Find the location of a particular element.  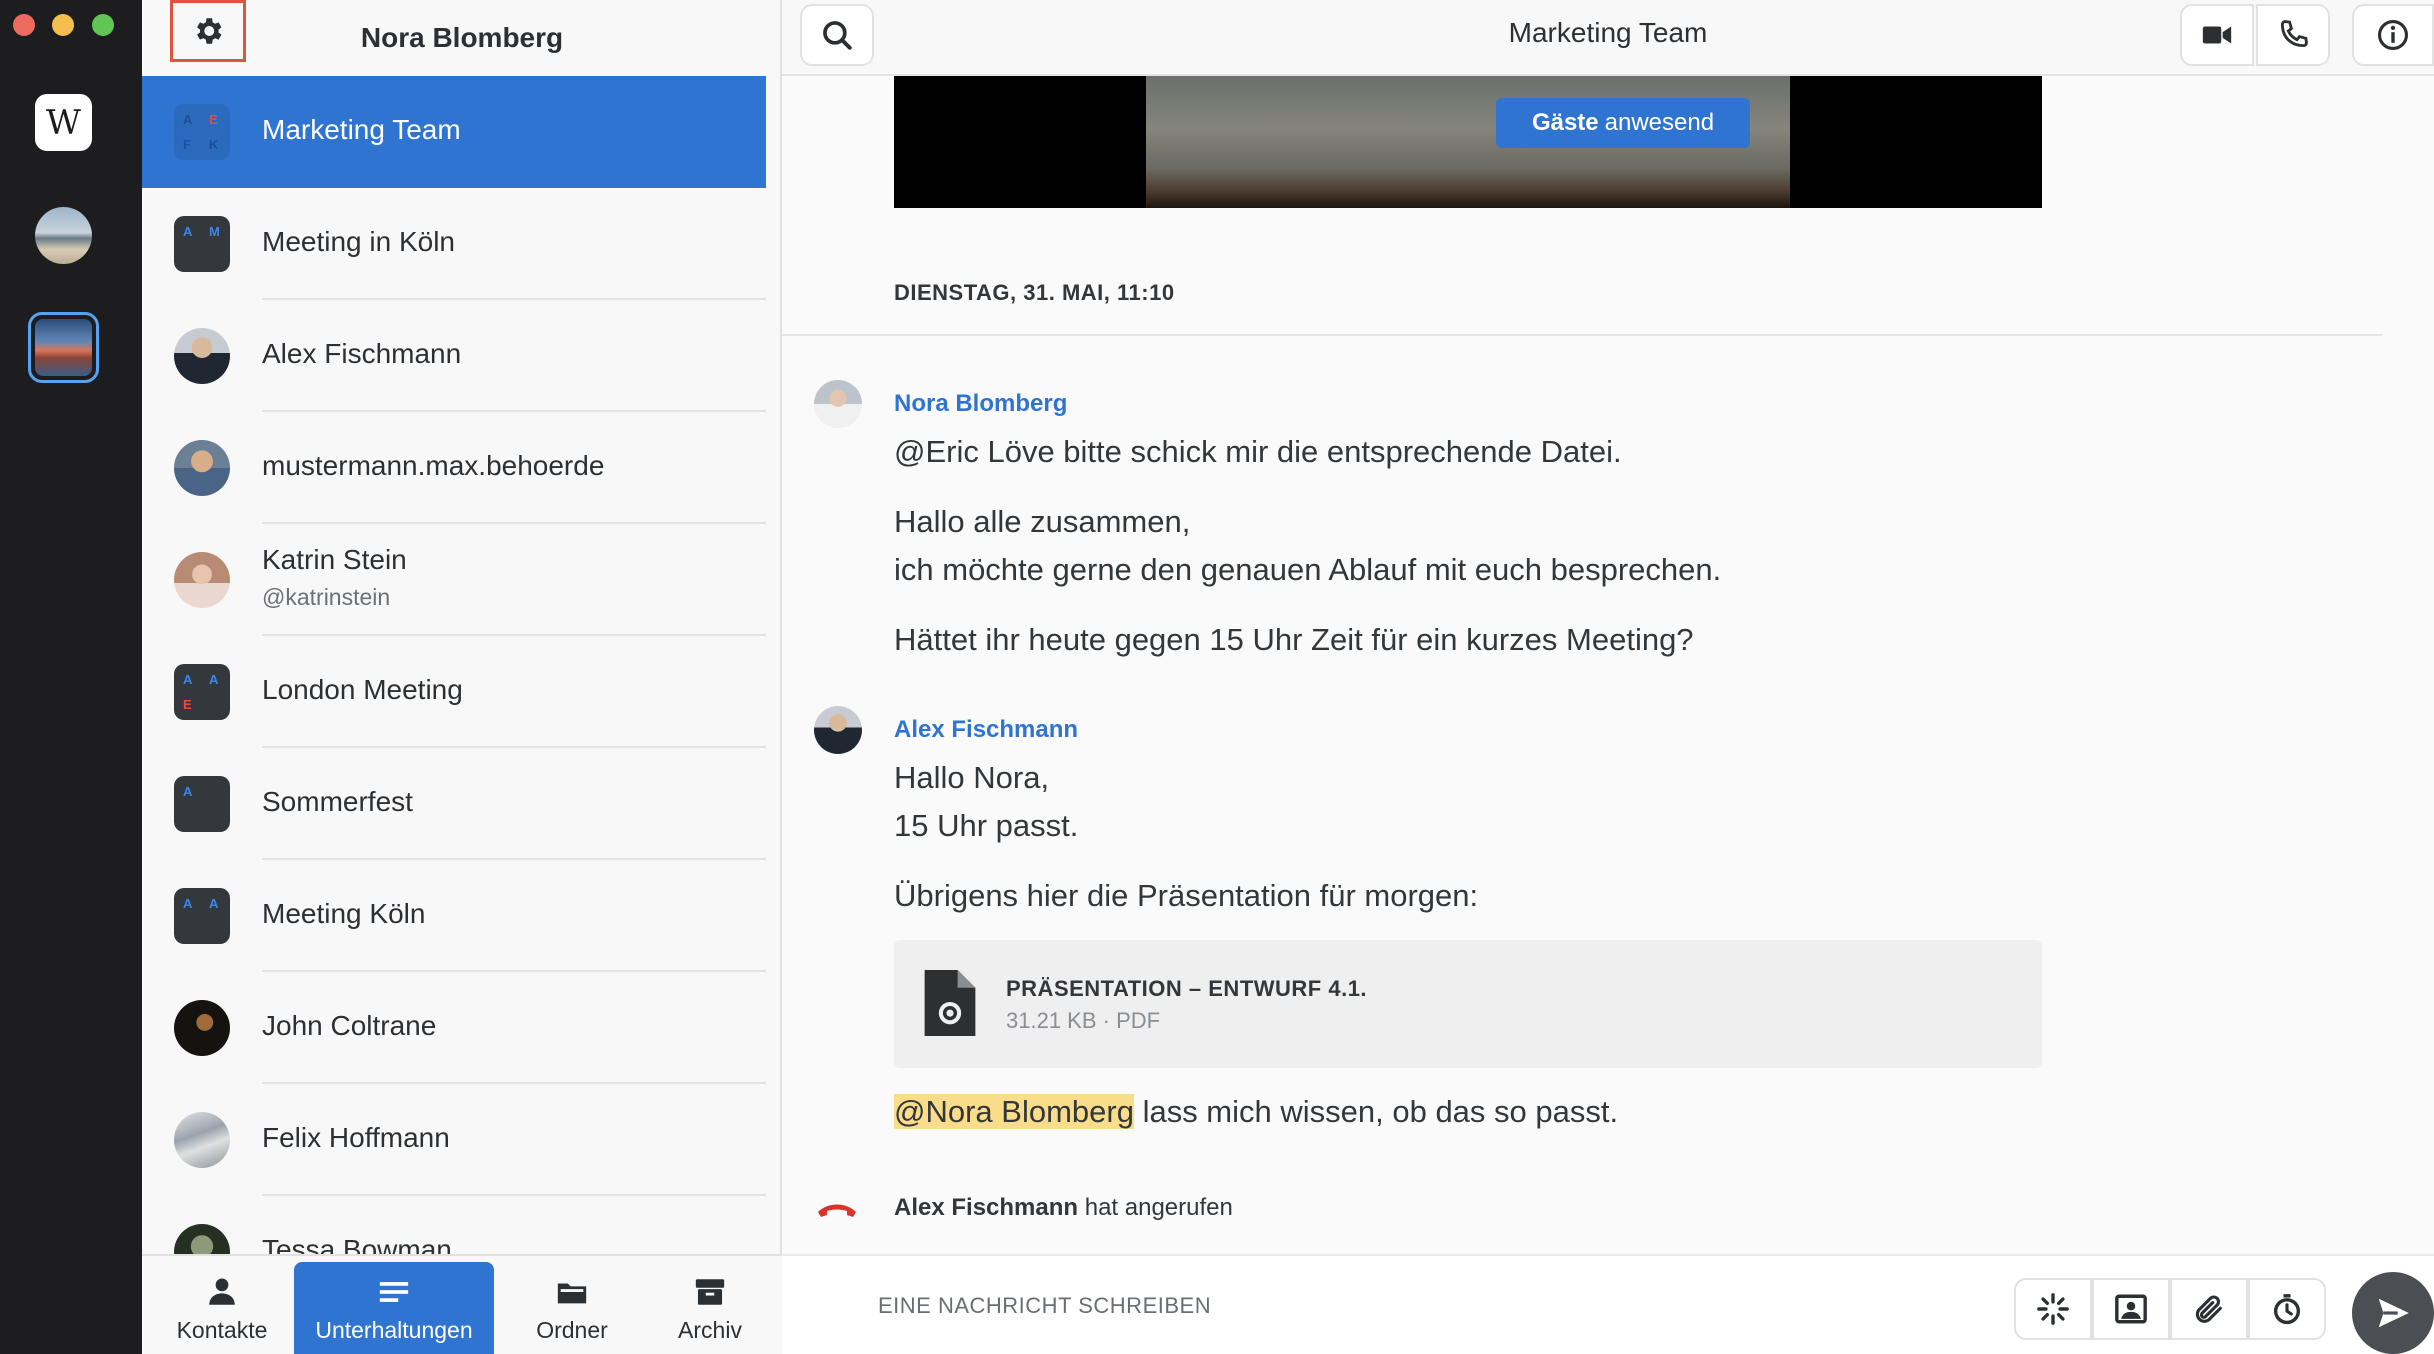

group-avatar: A E F K is located at coordinates (202, 132).